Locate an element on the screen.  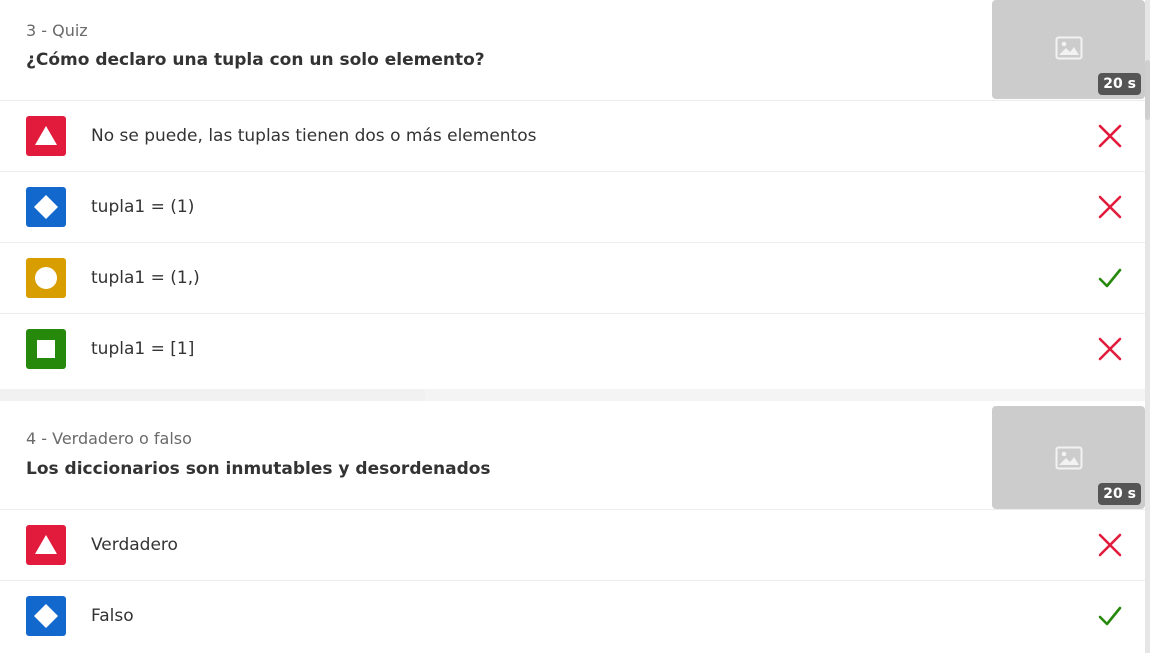
answer-row: Falso is located at coordinates (572, 615).